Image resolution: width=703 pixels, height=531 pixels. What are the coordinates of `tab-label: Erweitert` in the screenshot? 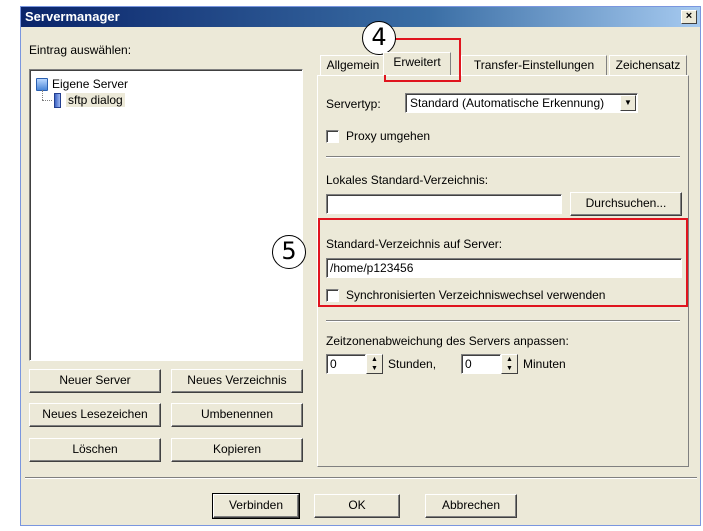 It's located at (417, 62).